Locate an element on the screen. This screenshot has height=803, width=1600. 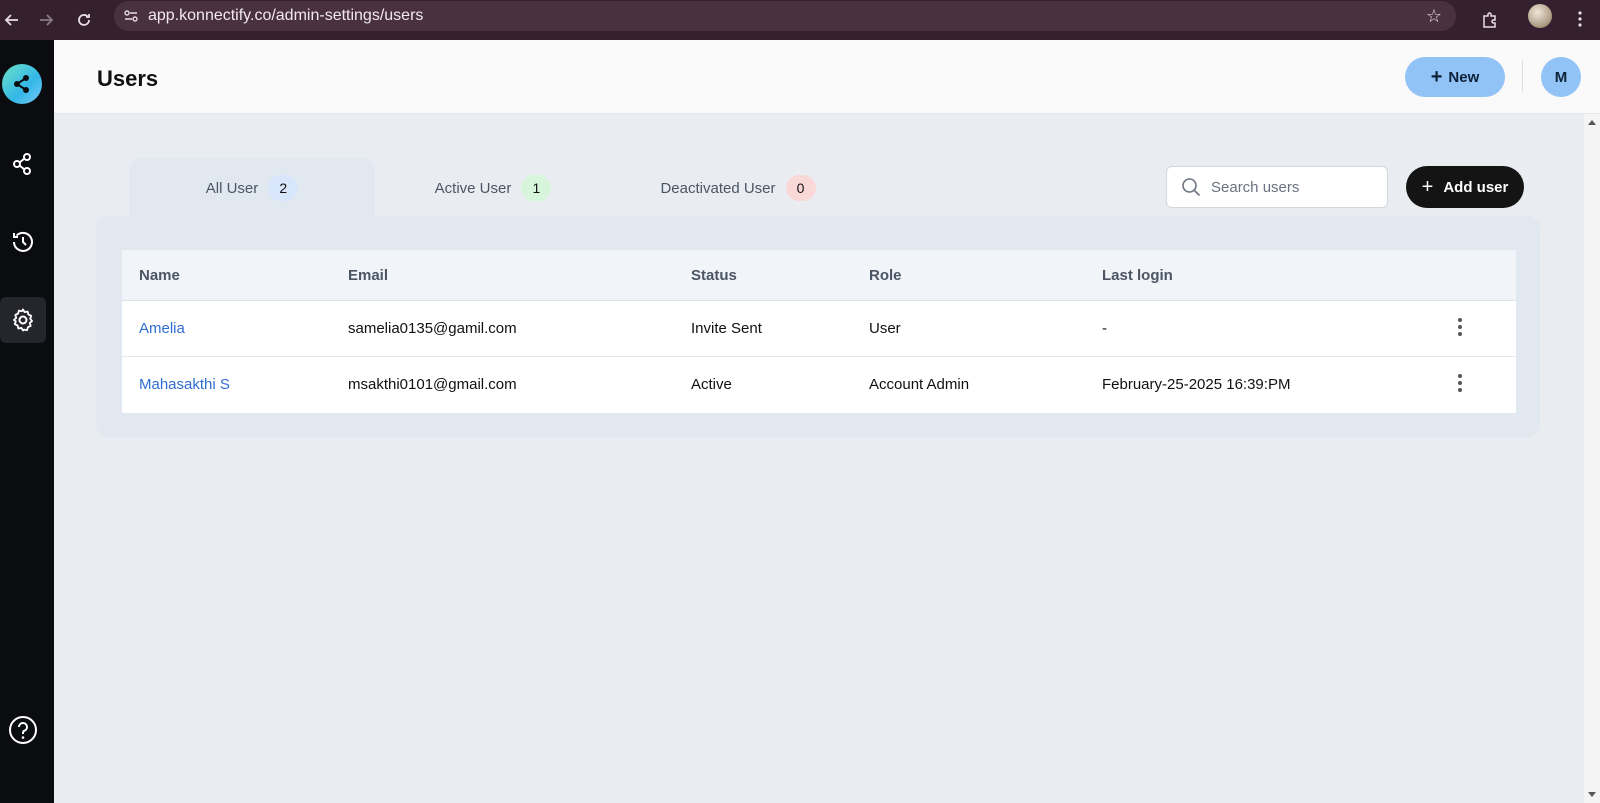
address-bar: app.konnectify.co/admin-settings/users ☆ is located at coordinates (785, 16).